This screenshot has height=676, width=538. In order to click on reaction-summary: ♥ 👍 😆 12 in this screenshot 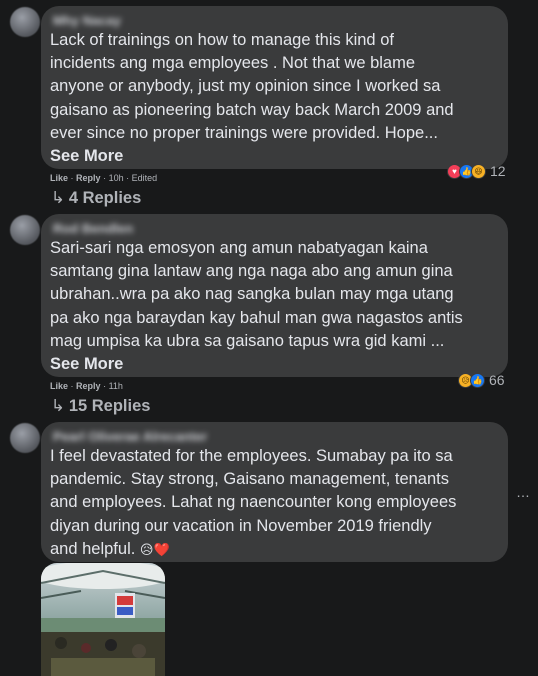, I will do `click(476, 171)`.